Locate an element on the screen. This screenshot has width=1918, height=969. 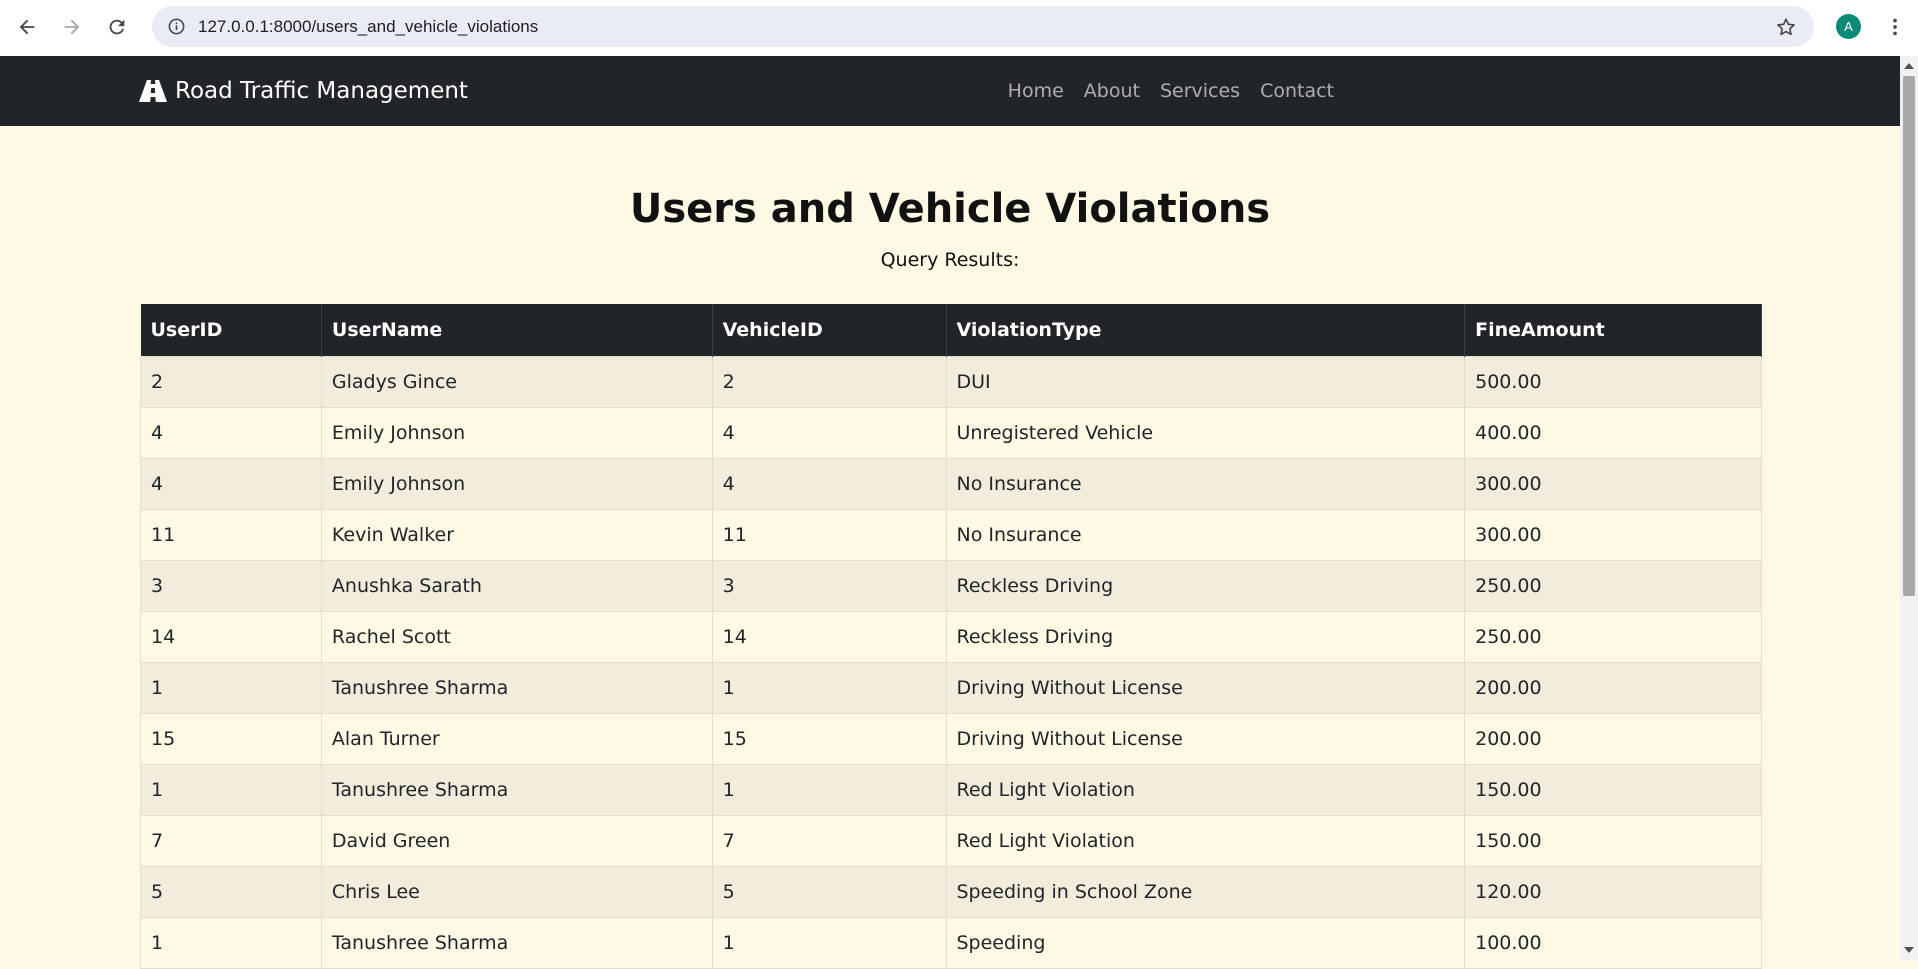
arrow-left-icon is located at coordinates (27, 27).